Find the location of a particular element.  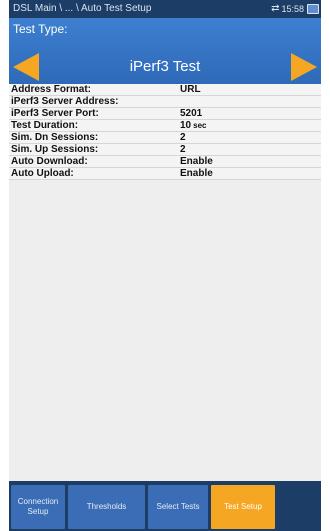

title-bar: DSL Main \ ... \ Auto Test Setup ⇄ 15:58 is located at coordinates (165, 9).